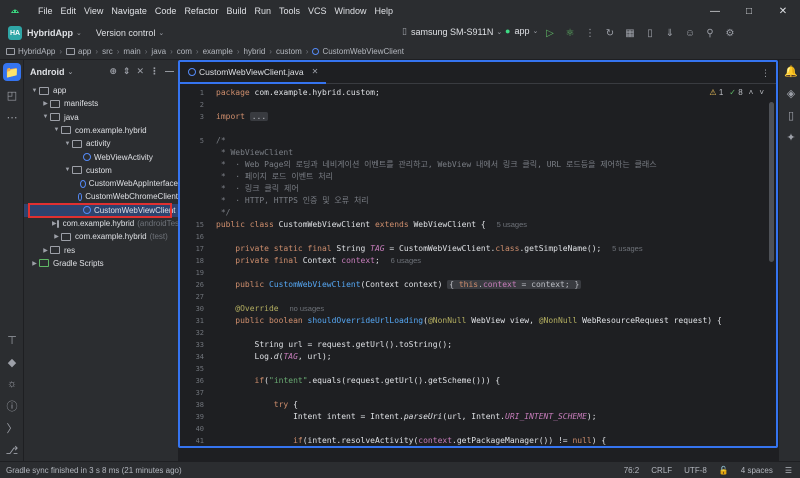  What do you see at coordinates (12, 406) in the screenshot?
I see `problems-icon: ⓘ` at bounding box center [12, 406].